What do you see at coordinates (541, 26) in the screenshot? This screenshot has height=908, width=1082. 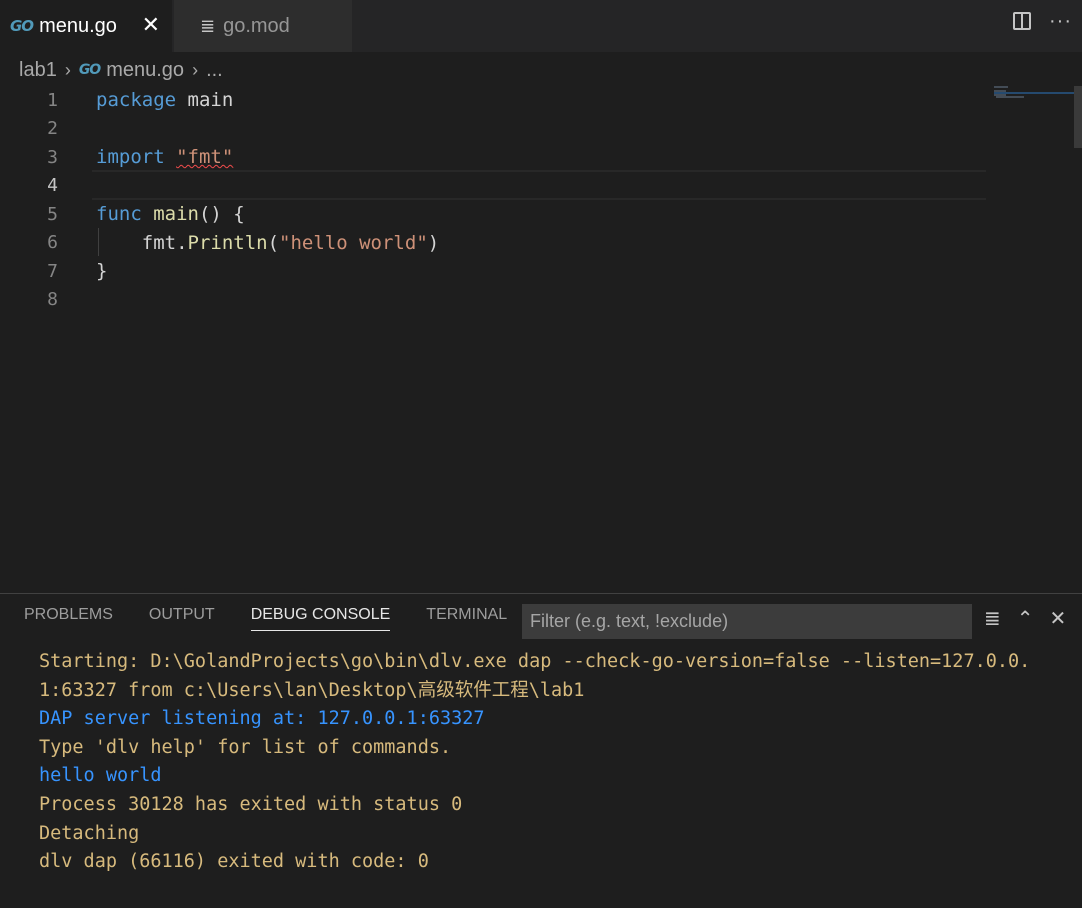 I see `editor-tab-bar: GO menu.go ✕ ≣ go.mod ···` at bounding box center [541, 26].